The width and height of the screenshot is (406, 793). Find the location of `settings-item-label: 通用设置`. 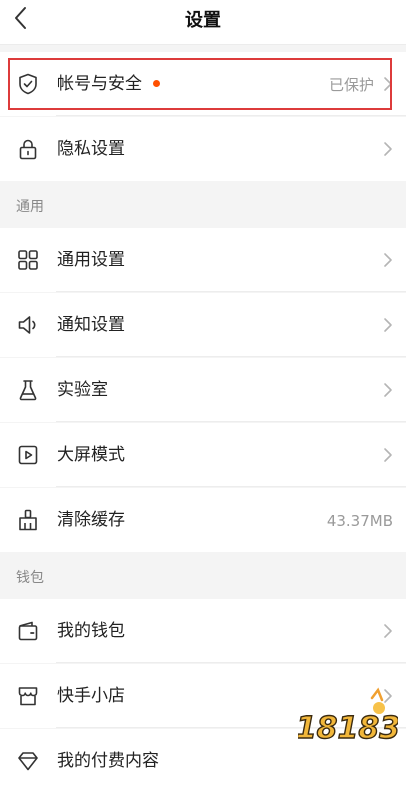

settings-item-label: 通用设置 is located at coordinates (91, 260).